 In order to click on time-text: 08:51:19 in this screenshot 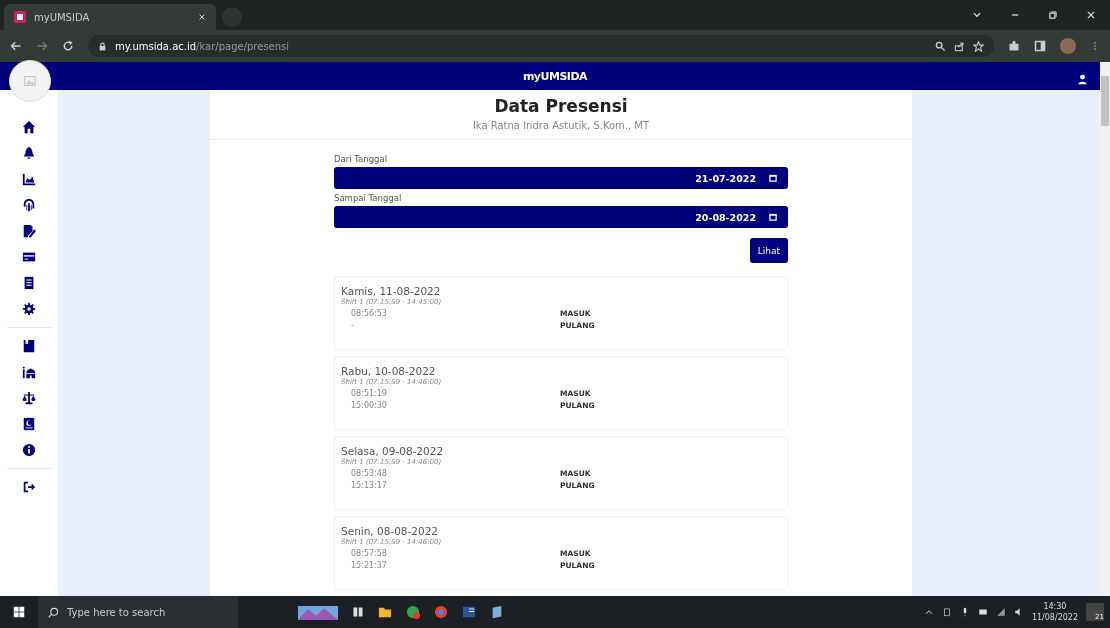, I will do `click(369, 394)`.